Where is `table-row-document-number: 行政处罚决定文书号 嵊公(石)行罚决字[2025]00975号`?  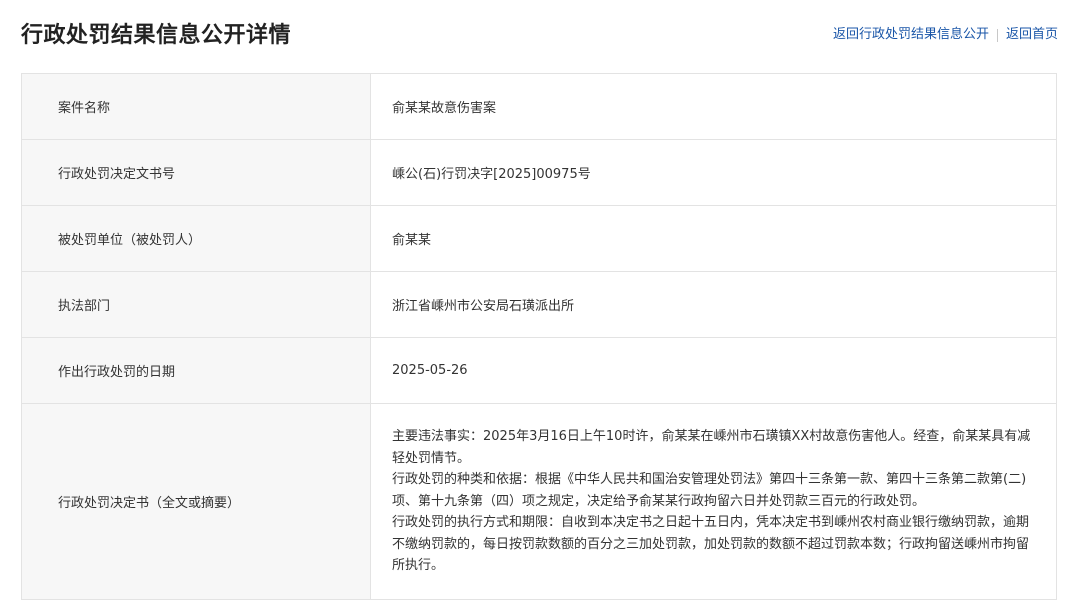
table-row-document-number: 行政处罚决定文书号 嵊公(石)行罚决字[2025]00975号 is located at coordinates (539, 172).